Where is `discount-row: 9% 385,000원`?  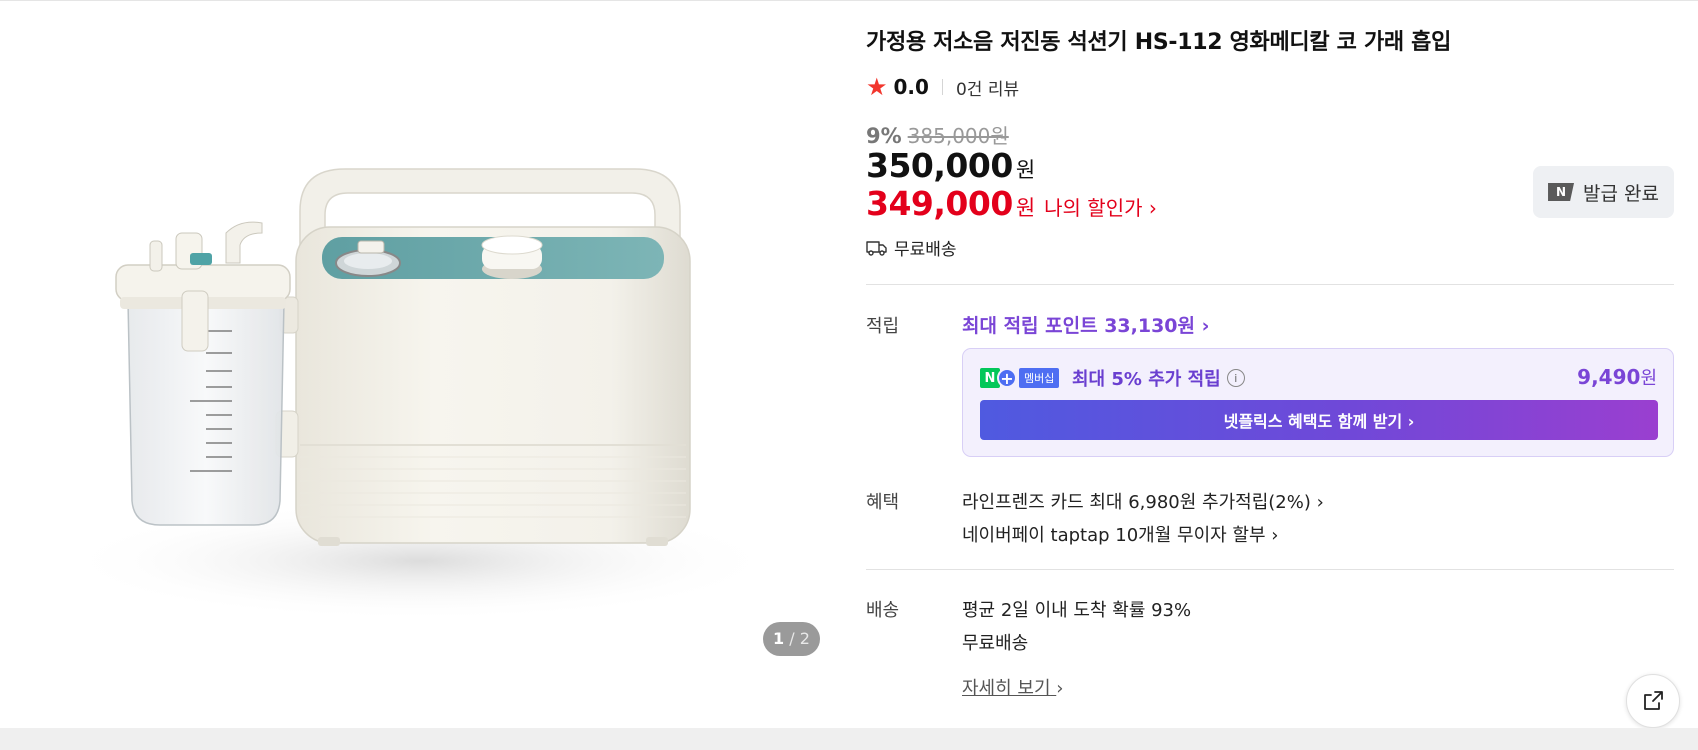
discount-row: 9% 385,000원 is located at coordinates (937, 134).